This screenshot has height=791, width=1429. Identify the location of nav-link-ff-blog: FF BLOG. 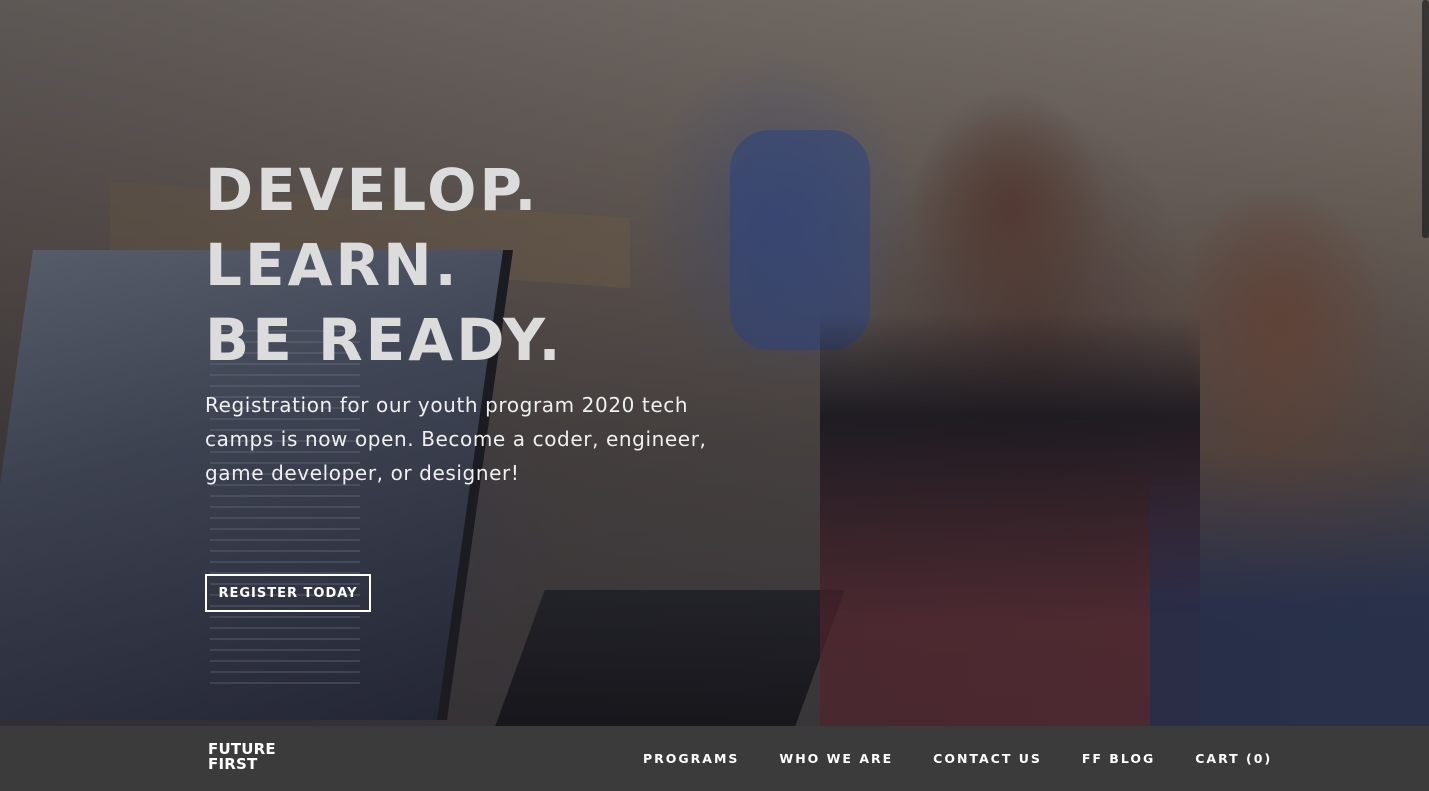
(1118, 759).